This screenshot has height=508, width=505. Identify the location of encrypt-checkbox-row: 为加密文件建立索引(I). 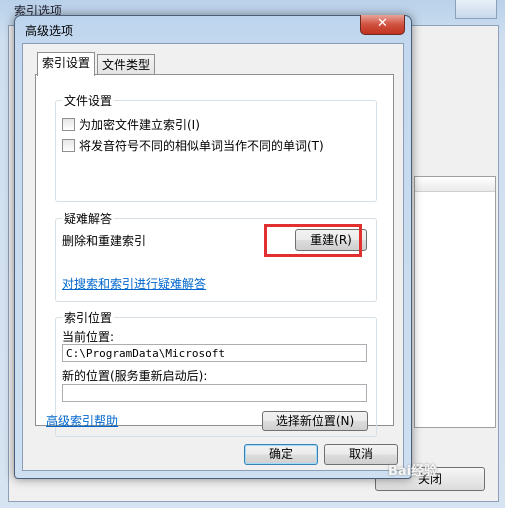
(131, 124).